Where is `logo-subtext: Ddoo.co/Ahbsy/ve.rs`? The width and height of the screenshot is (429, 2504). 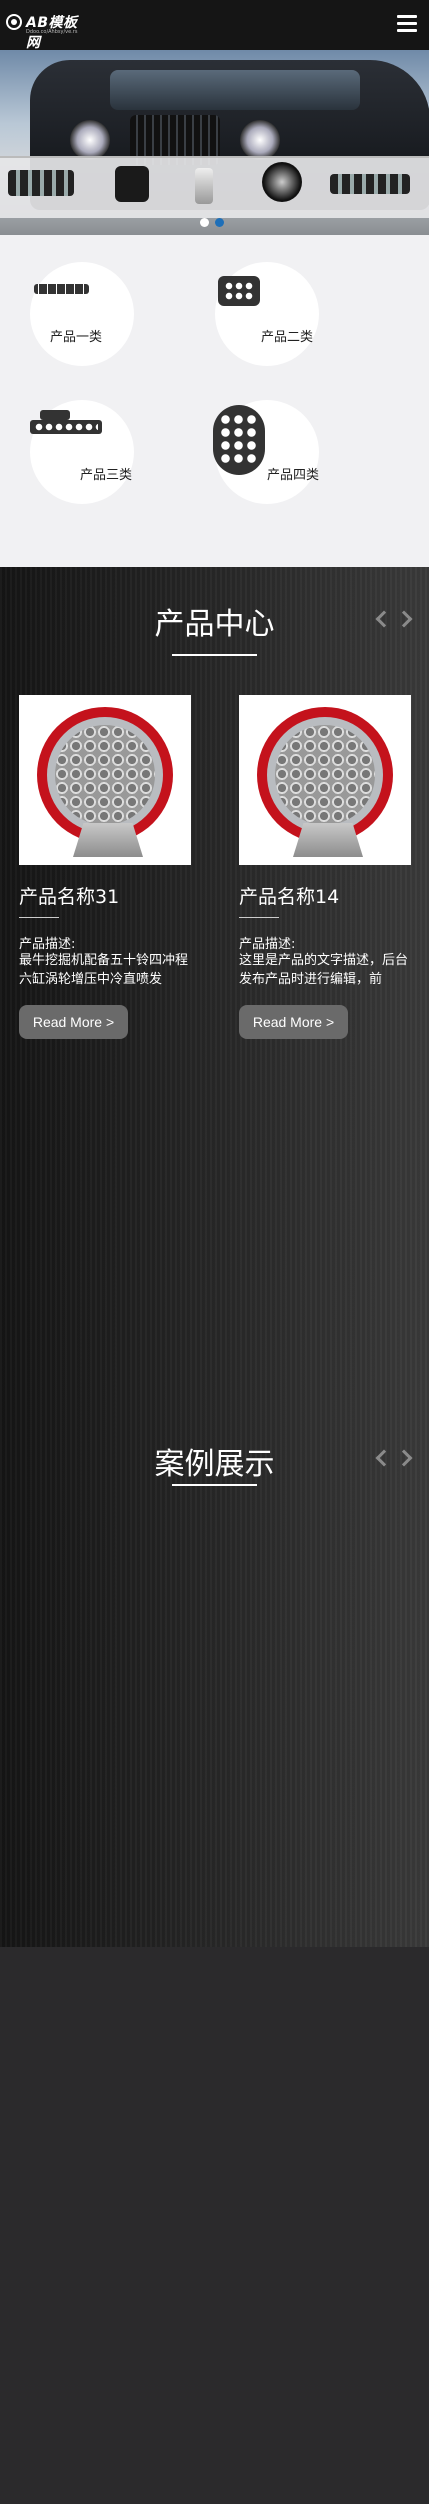
logo-subtext: Ddoo.co/Ahbsy/ve.rs is located at coordinates (52, 32).